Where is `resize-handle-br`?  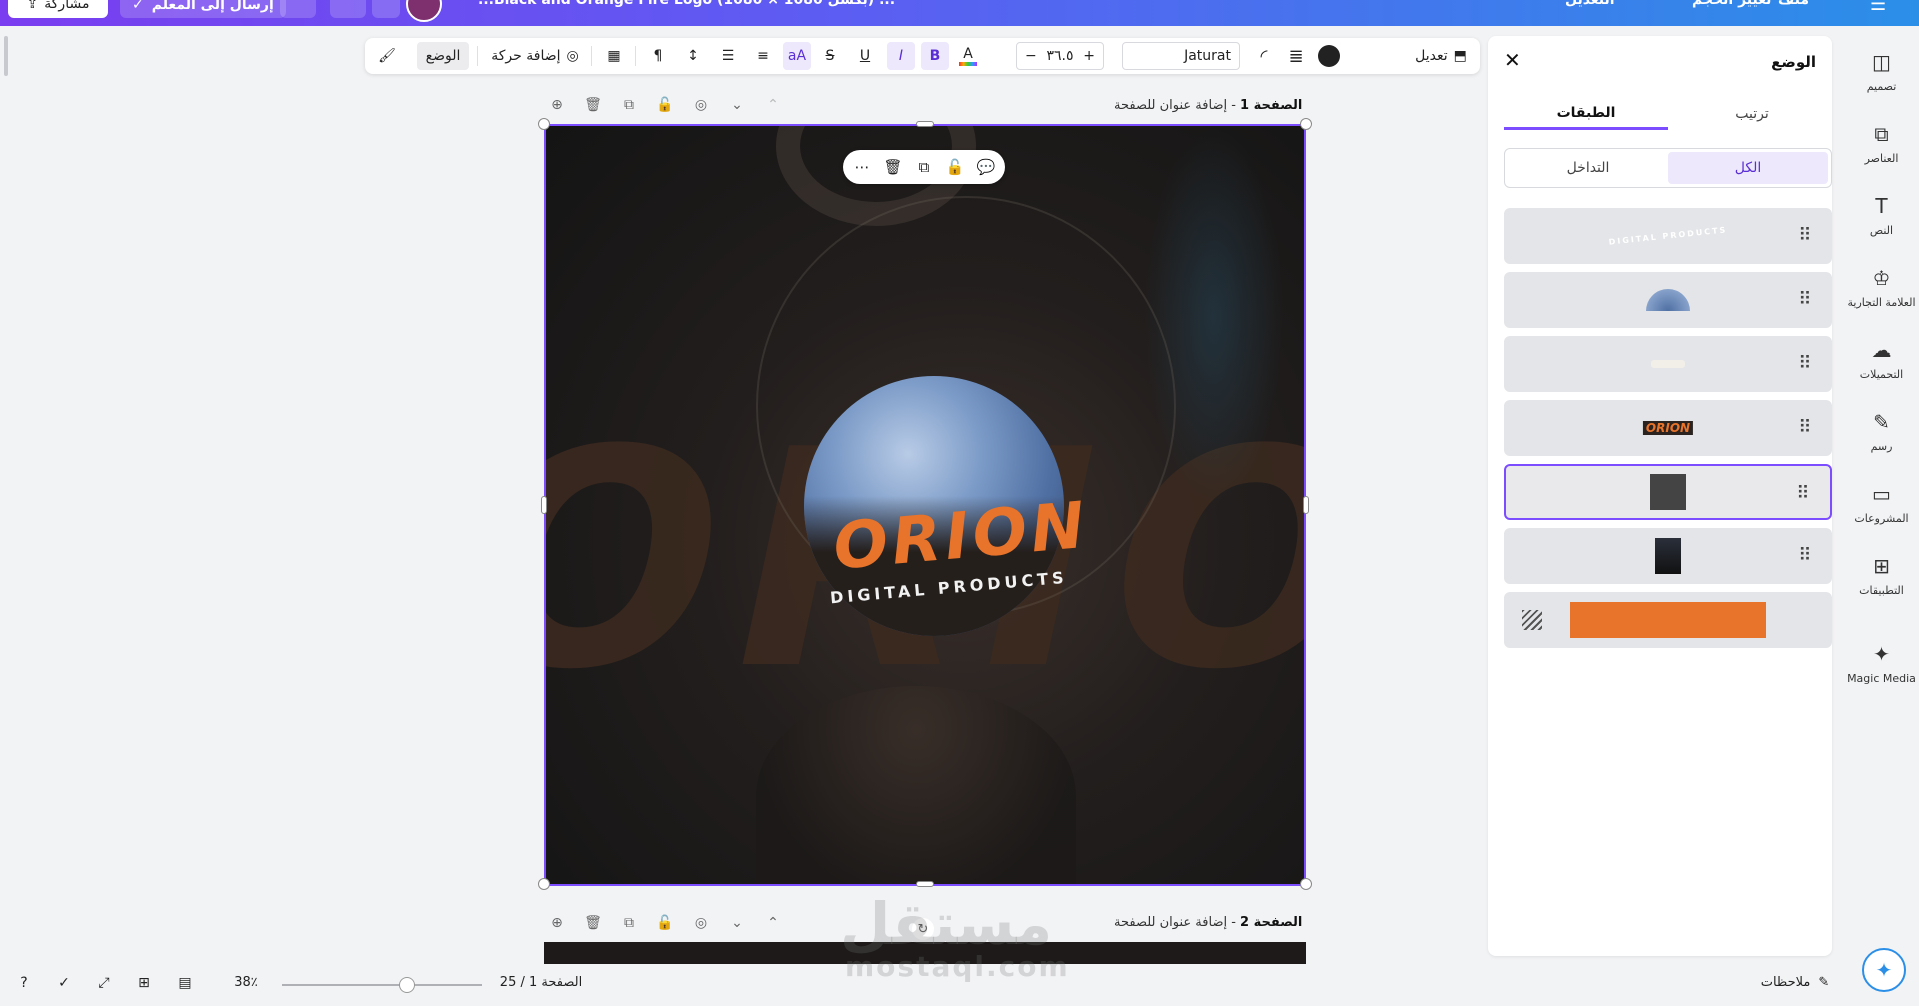
resize-handle-br is located at coordinates (1306, 884).